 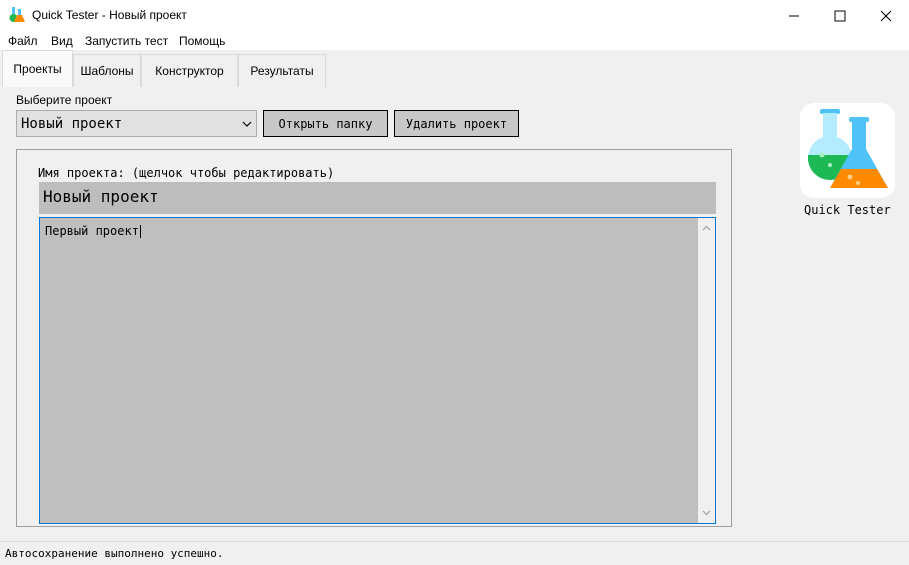 What do you see at coordinates (101, 196) in the screenshot?
I see `project-name-value: Новый проект` at bounding box center [101, 196].